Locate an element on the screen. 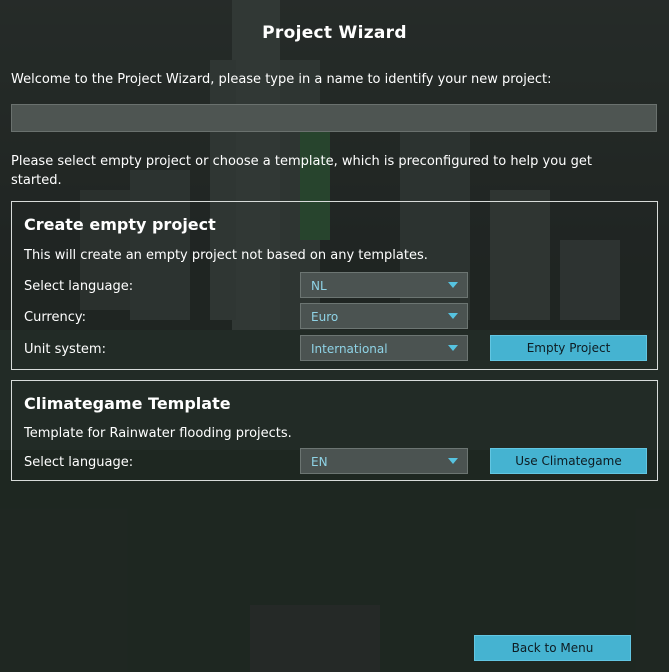 This screenshot has width=669, height=672. currency-dropdown-value: Euro is located at coordinates (325, 317).